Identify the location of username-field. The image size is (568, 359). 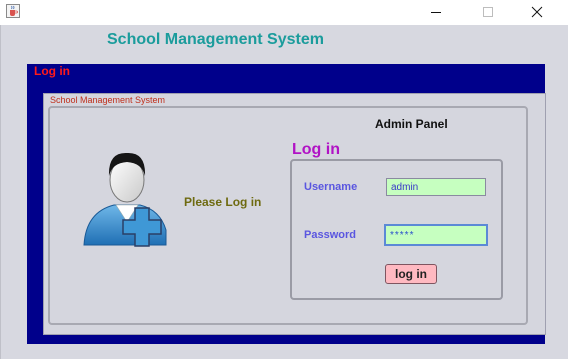
(436, 187).